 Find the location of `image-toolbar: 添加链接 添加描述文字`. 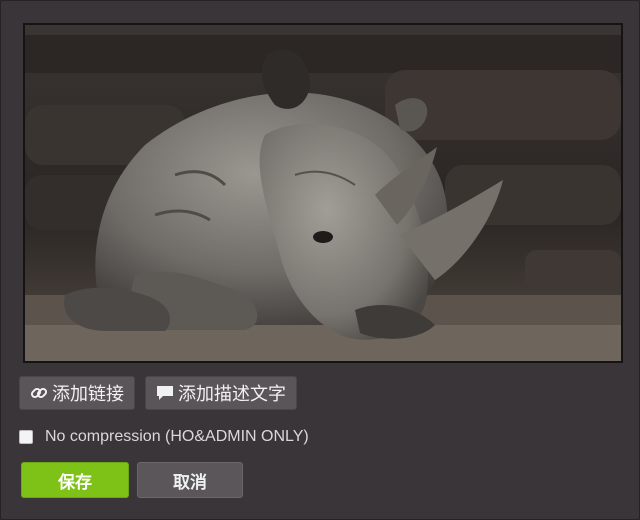

image-toolbar: 添加链接 添加描述文字 is located at coordinates (158, 393).